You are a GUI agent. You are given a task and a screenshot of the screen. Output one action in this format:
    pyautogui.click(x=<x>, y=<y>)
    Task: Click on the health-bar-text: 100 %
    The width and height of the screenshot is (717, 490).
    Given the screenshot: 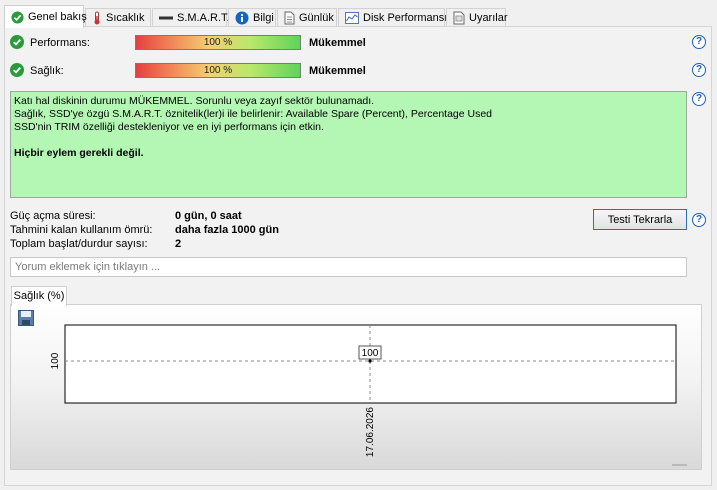 What is the action you would take?
    pyautogui.click(x=218, y=70)
    